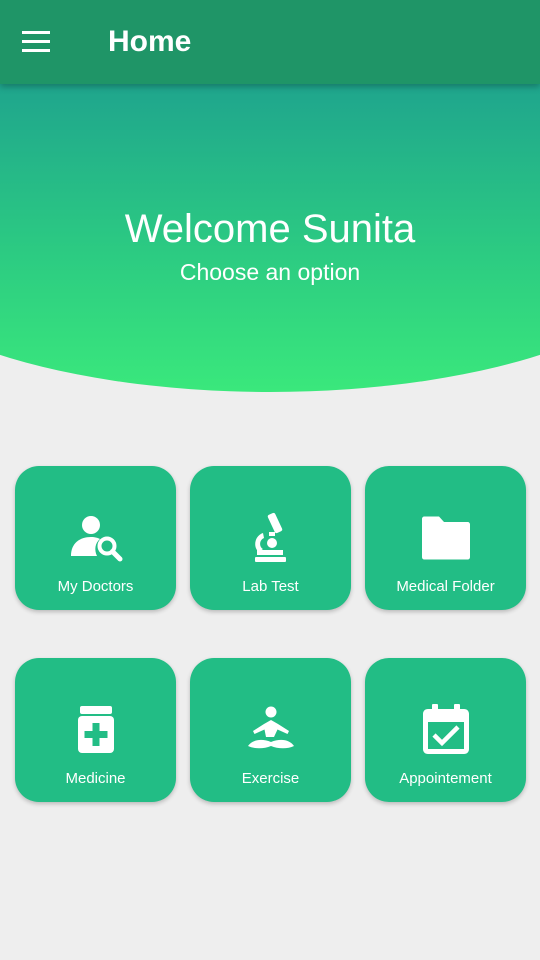 The image size is (540, 960). What do you see at coordinates (445, 778) in the screenshot?
I see `appointement-label: Appointement` at bounding box center [445, 778].